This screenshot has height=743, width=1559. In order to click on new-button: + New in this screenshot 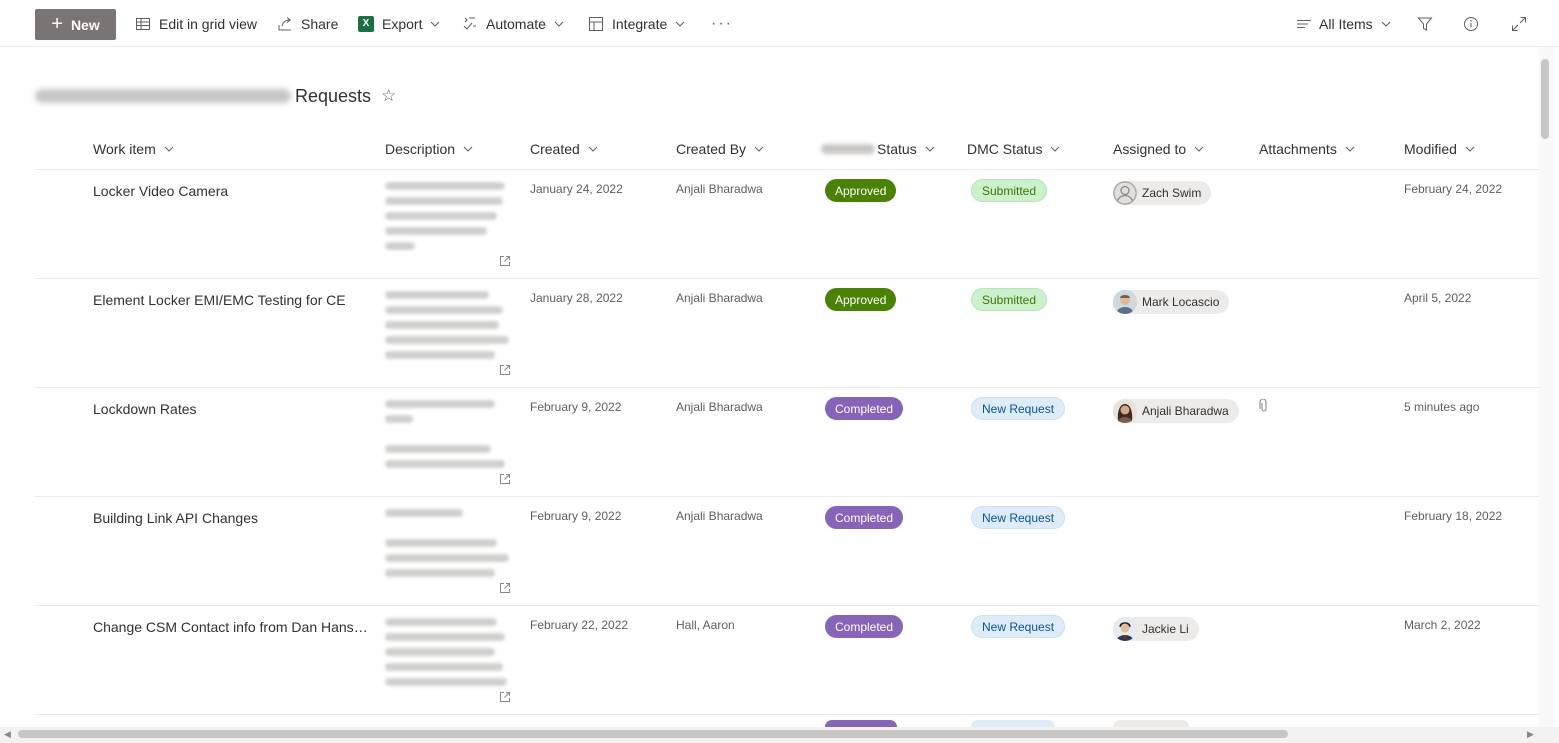, I will do `click(75, 24)`.